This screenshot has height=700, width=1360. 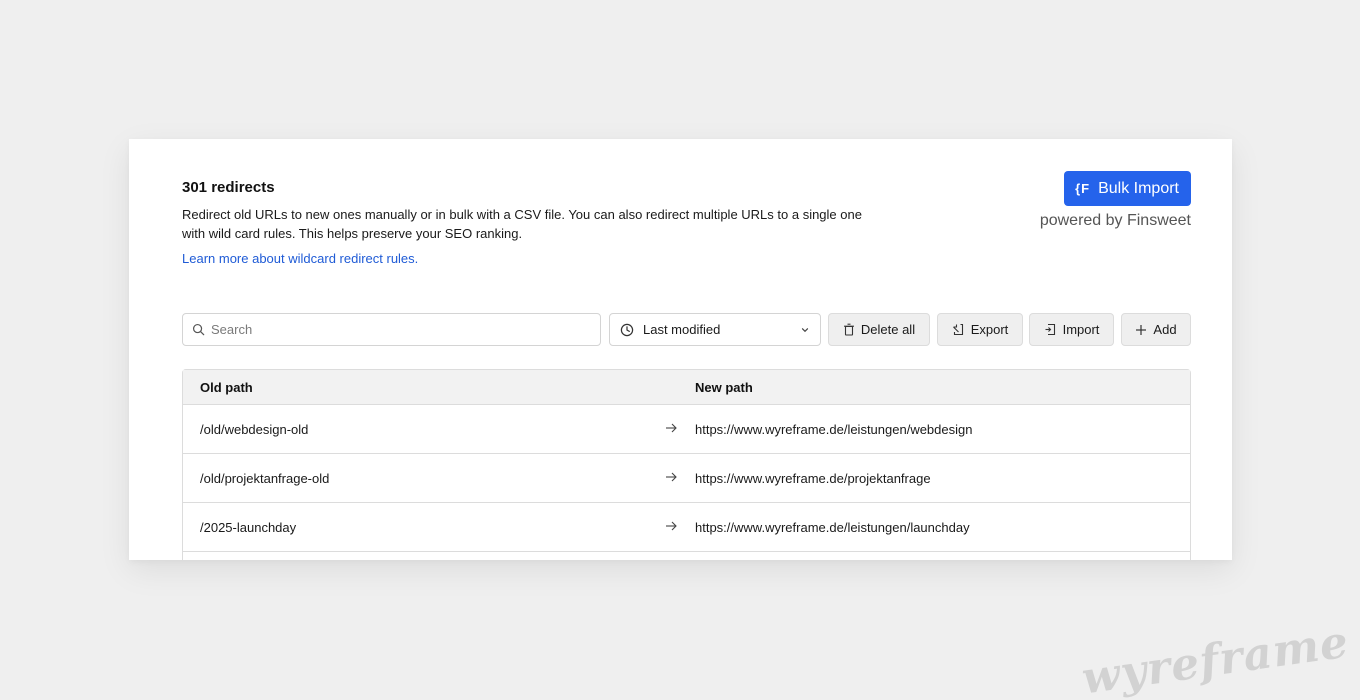 I want to click on import-icon, so click(x=1050, y=329).